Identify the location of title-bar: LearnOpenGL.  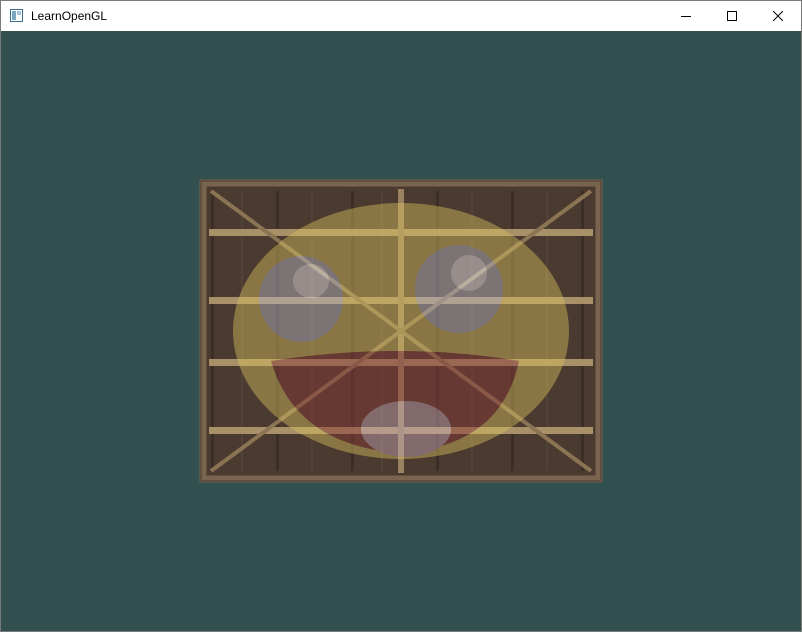
(401, 16).